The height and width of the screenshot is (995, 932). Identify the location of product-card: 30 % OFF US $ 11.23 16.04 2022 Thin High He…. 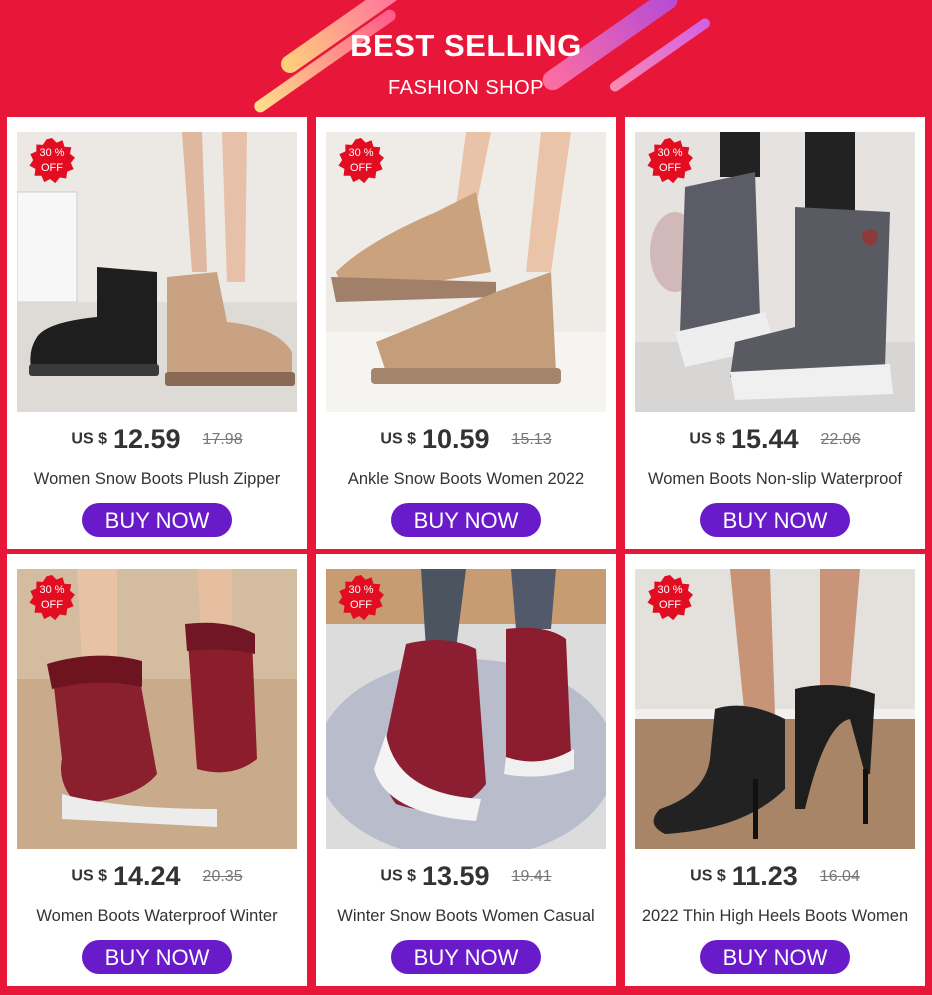
(775, 770).